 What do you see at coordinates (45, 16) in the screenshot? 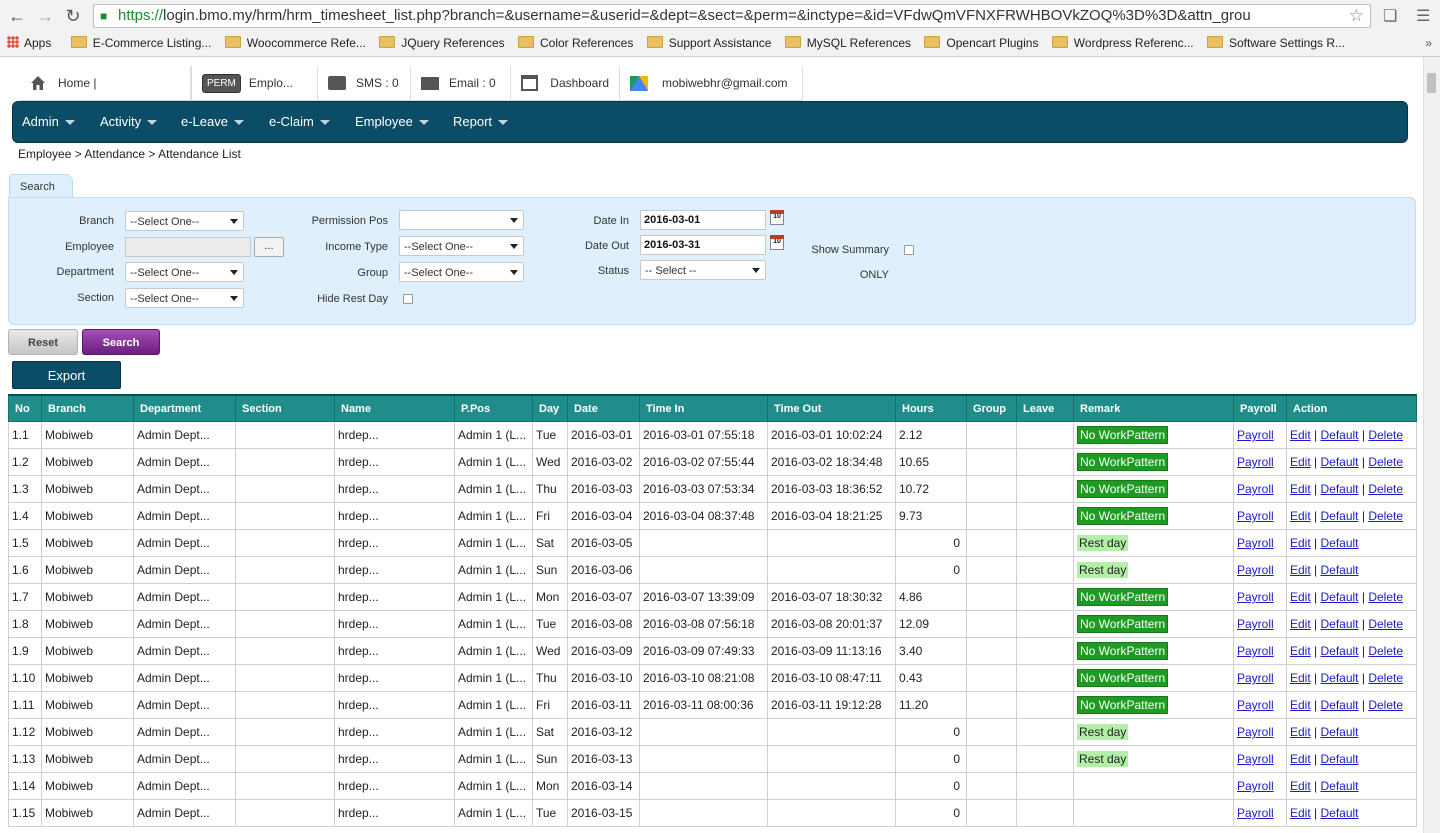
I see `forward-arrow-icon: →` at bounding box center [45, 16].